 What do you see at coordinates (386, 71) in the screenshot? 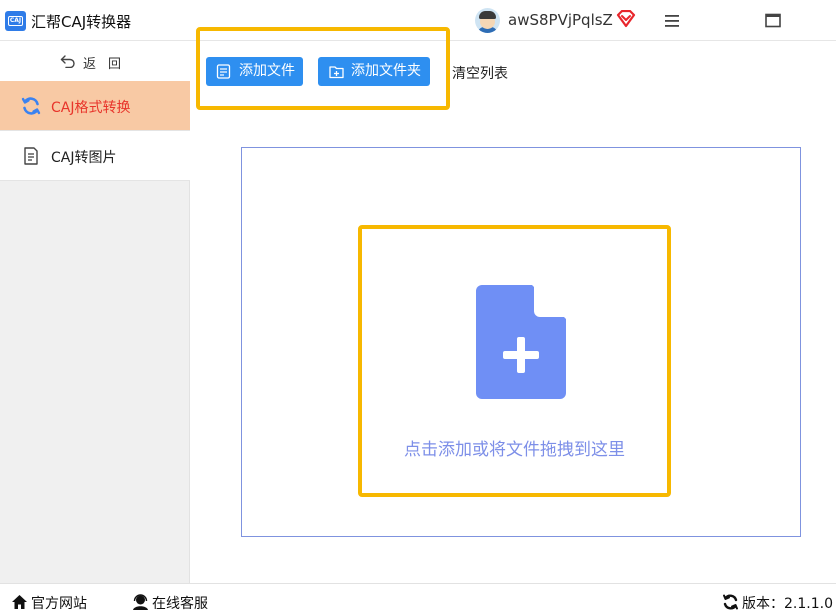
I see `add-folder-label: 添加文件夹` at bounding box center [386, 71].